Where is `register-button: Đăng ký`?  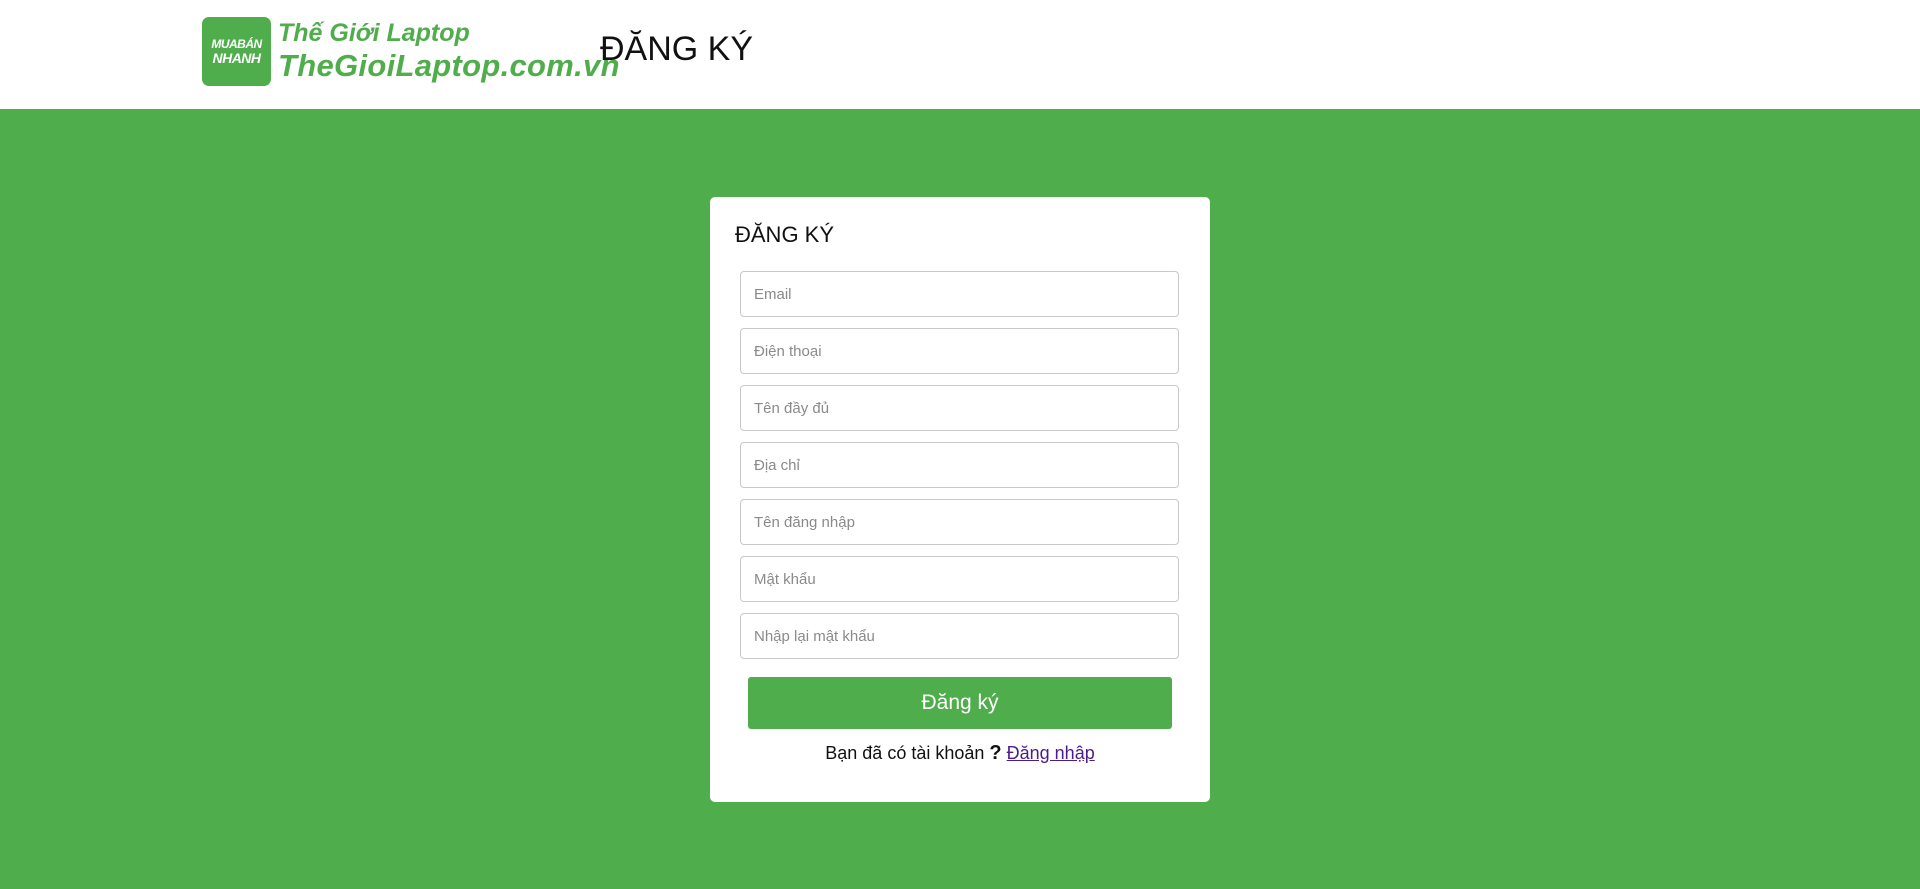
register-button: Đăng ký is located at coordinates (960, 703).